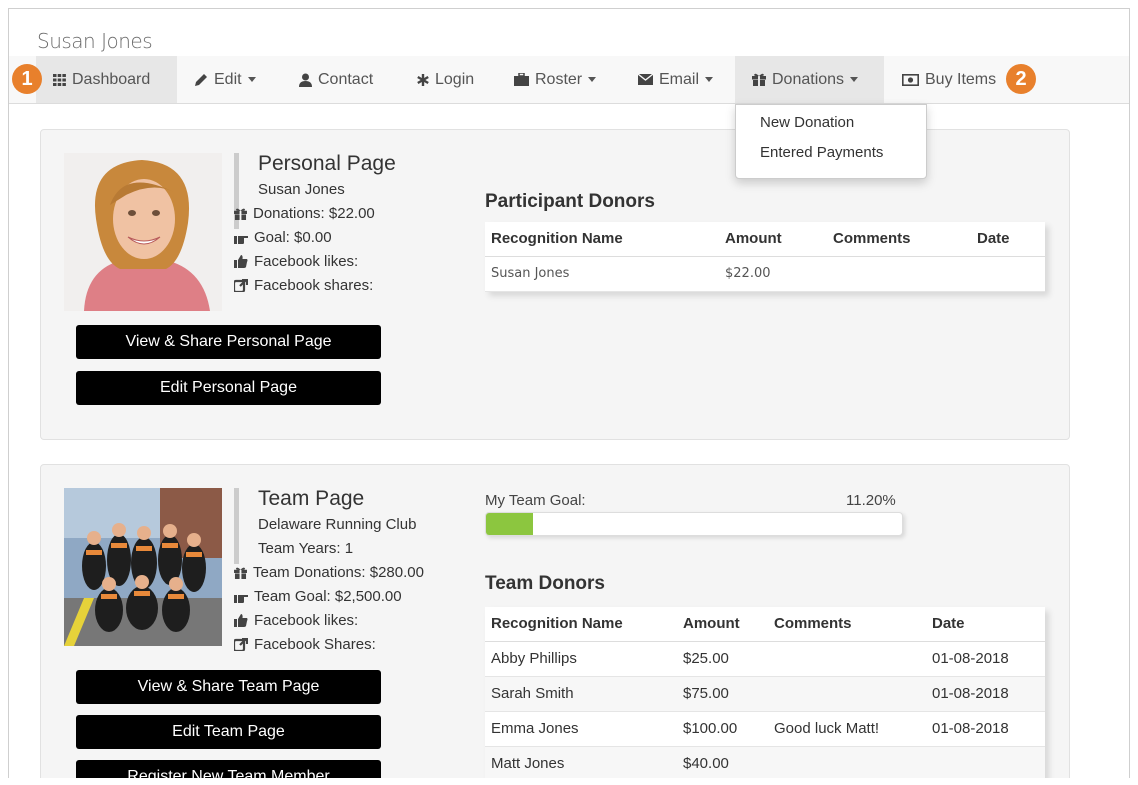 The height and width of the screenshot is (785, 1138). I want to click on team-years: Team Years: 1, so click(305, 548).